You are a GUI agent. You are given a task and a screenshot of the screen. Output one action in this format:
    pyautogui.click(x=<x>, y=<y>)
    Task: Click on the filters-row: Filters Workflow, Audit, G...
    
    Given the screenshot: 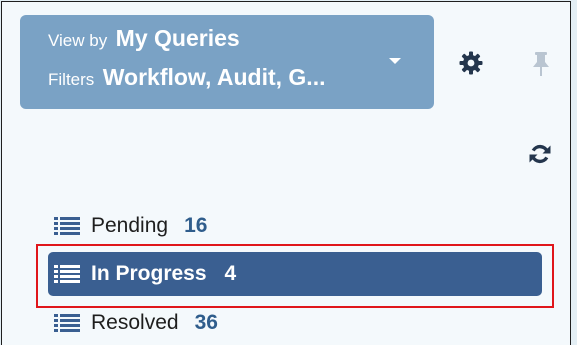 What is the action you would take?
    pyautogui.click(x=186, y=77)
    